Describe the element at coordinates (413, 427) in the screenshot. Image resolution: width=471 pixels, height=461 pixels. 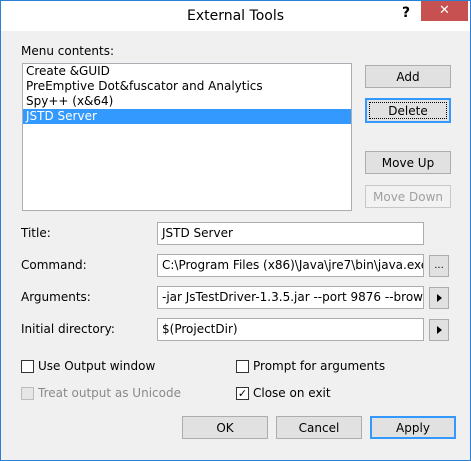
I see `apply-button: Apply` at that location.